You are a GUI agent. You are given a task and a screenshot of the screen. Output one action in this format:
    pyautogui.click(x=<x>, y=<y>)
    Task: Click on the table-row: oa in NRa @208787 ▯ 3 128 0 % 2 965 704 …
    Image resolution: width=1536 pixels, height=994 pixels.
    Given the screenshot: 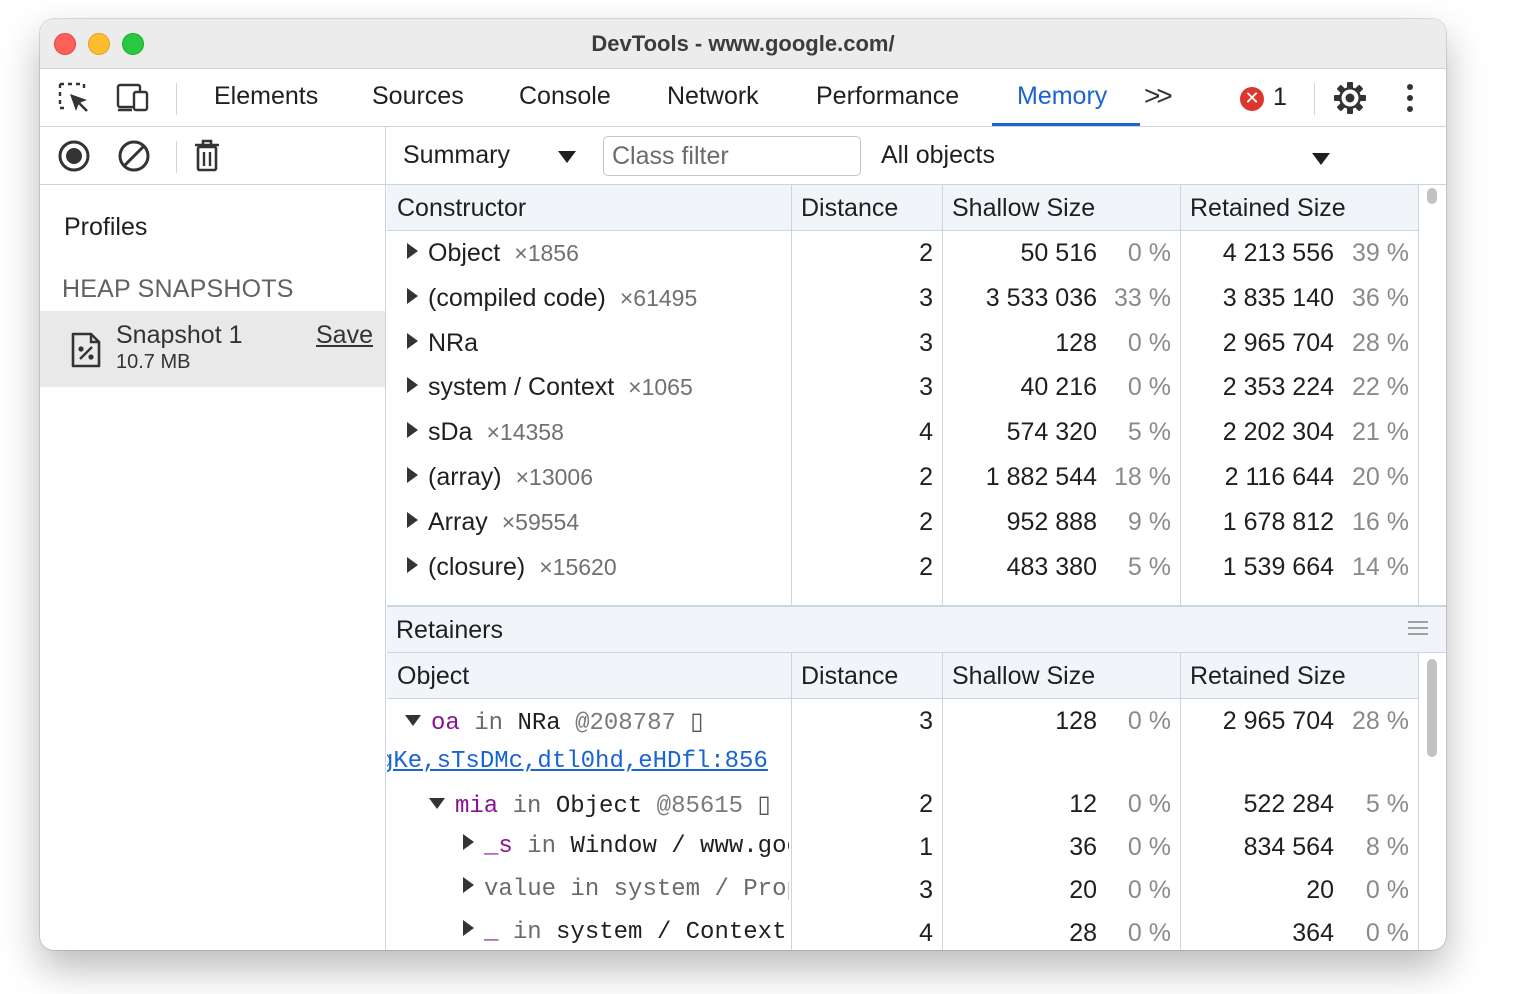 What is the action you would take?
    pyautogui.click(x=902, y=721)
    